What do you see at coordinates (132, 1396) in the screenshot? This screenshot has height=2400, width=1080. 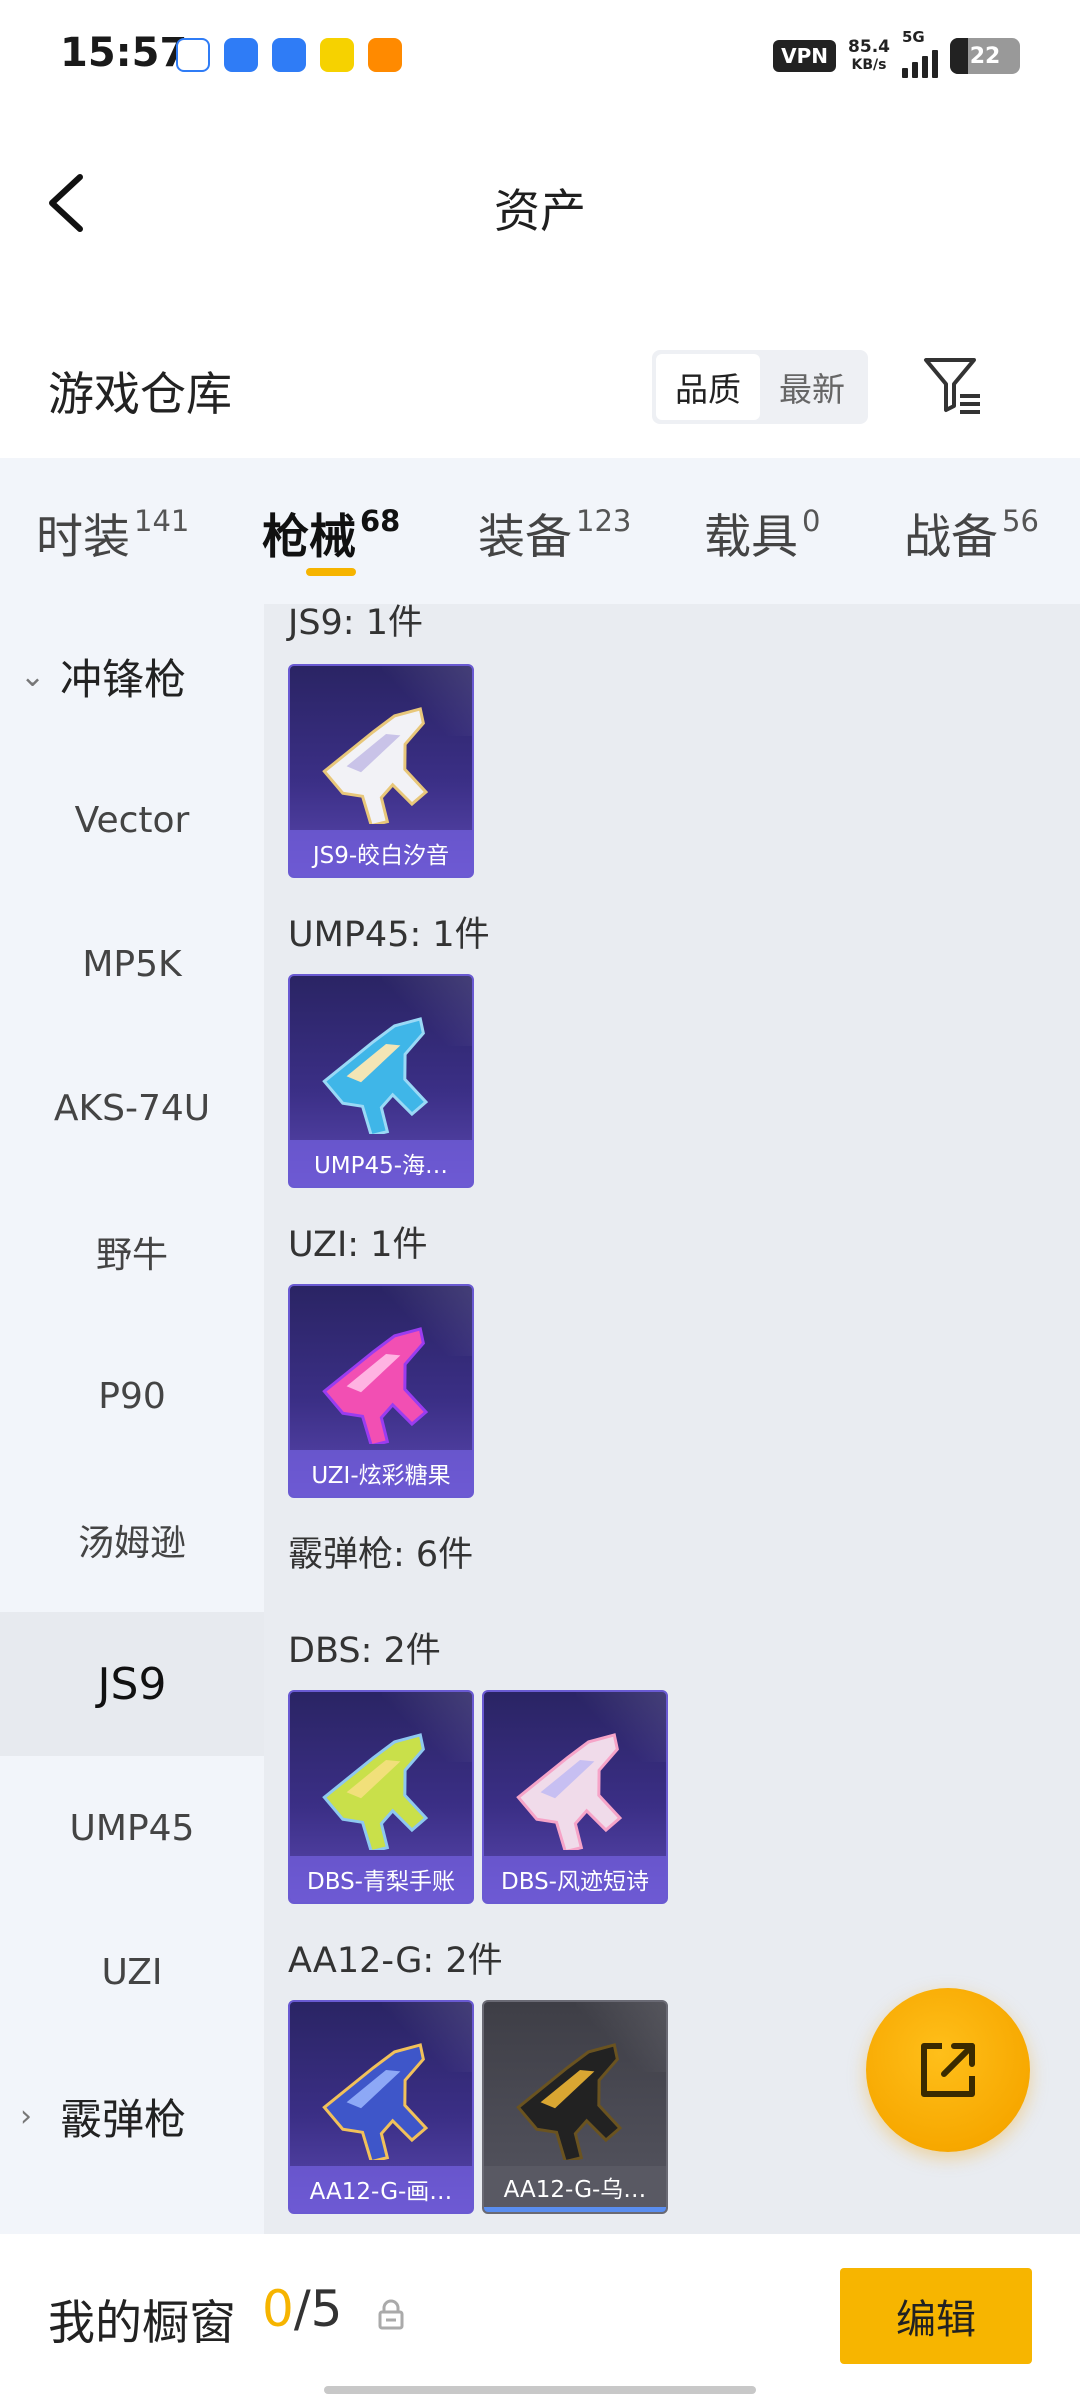 I see `sidebar-item-p90: P90` at bounding box center [132, 1396].